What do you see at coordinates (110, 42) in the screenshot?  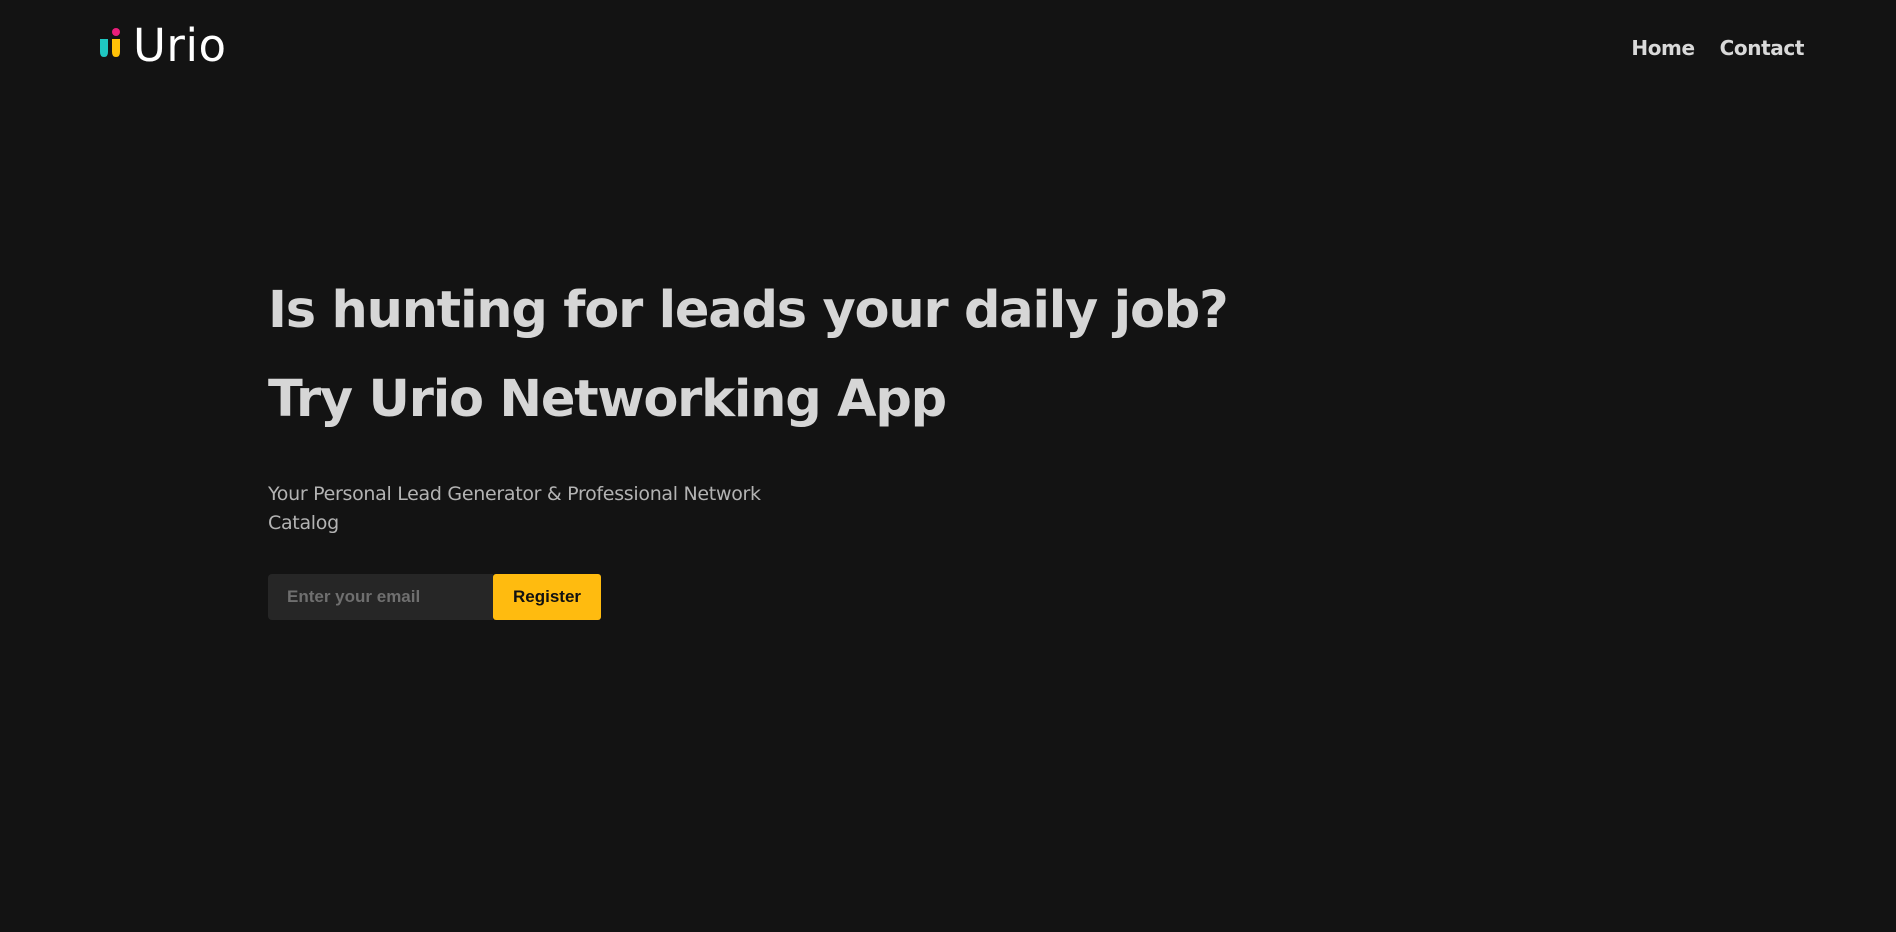 I see `urio-logo-icon` at bounding box center [110, 42].